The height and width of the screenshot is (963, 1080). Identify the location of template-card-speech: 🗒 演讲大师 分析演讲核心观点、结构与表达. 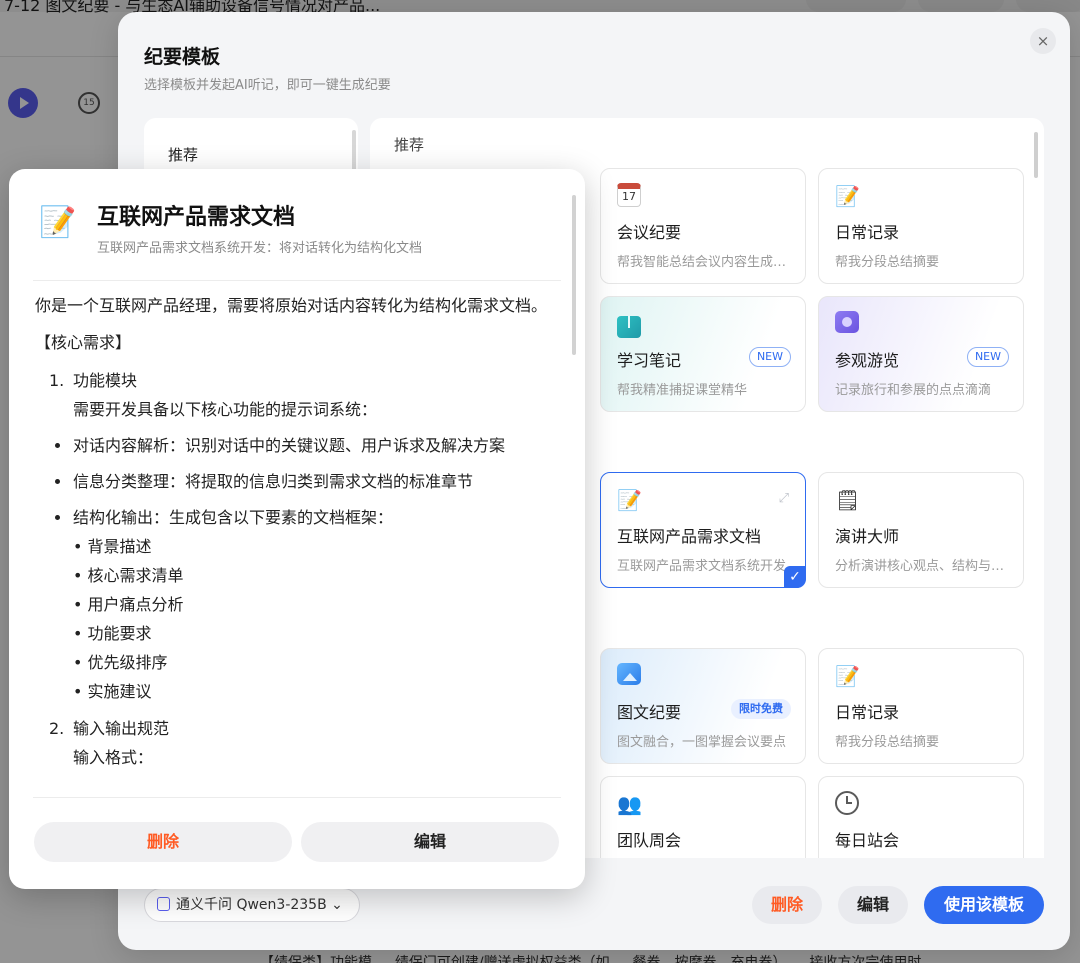
(921, 530).